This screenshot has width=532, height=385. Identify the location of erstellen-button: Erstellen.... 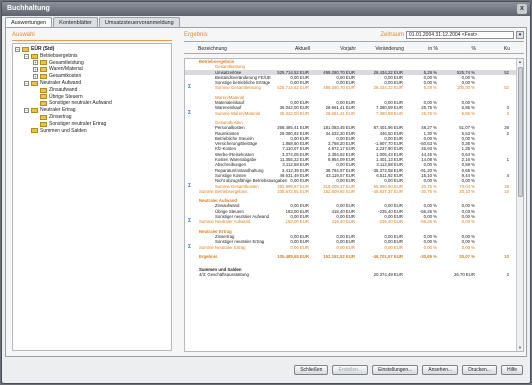
(350, 370).